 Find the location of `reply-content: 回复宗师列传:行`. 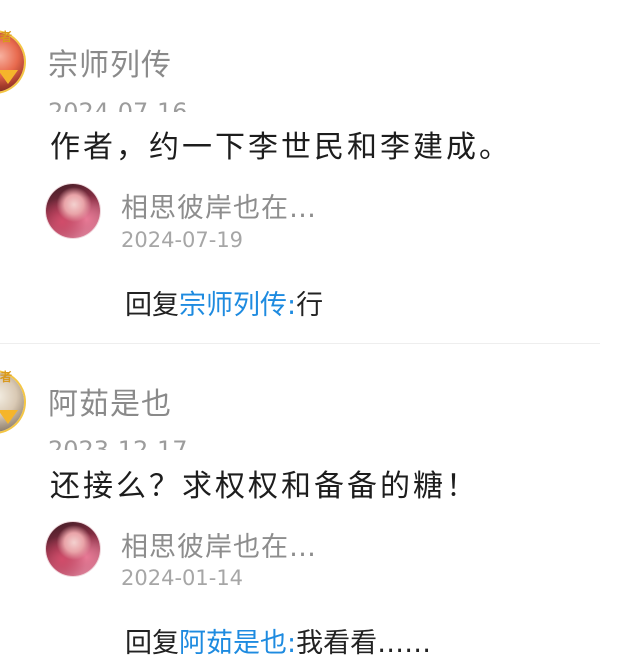

reply-content: 回复宗师列传:行 is located at coordinates (224, 302).